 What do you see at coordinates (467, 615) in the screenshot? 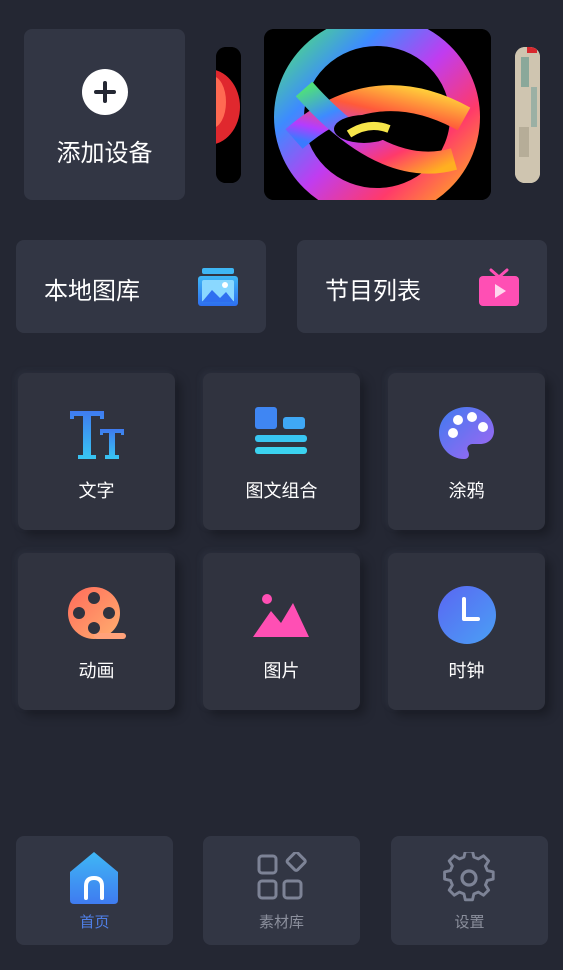
I see `clock-icon` at bounding box center [467, 615].